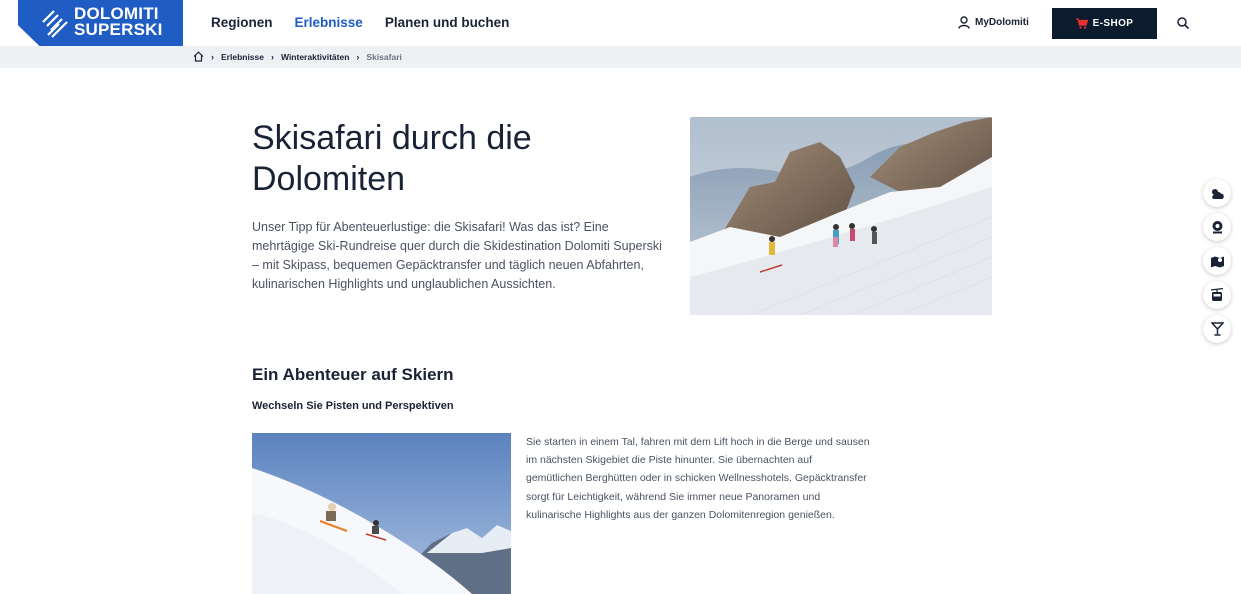  Describe the element at coordinates (1002, 22) in the screenshot. I see `mydolomiti-label: MyDolomiti` at that location.